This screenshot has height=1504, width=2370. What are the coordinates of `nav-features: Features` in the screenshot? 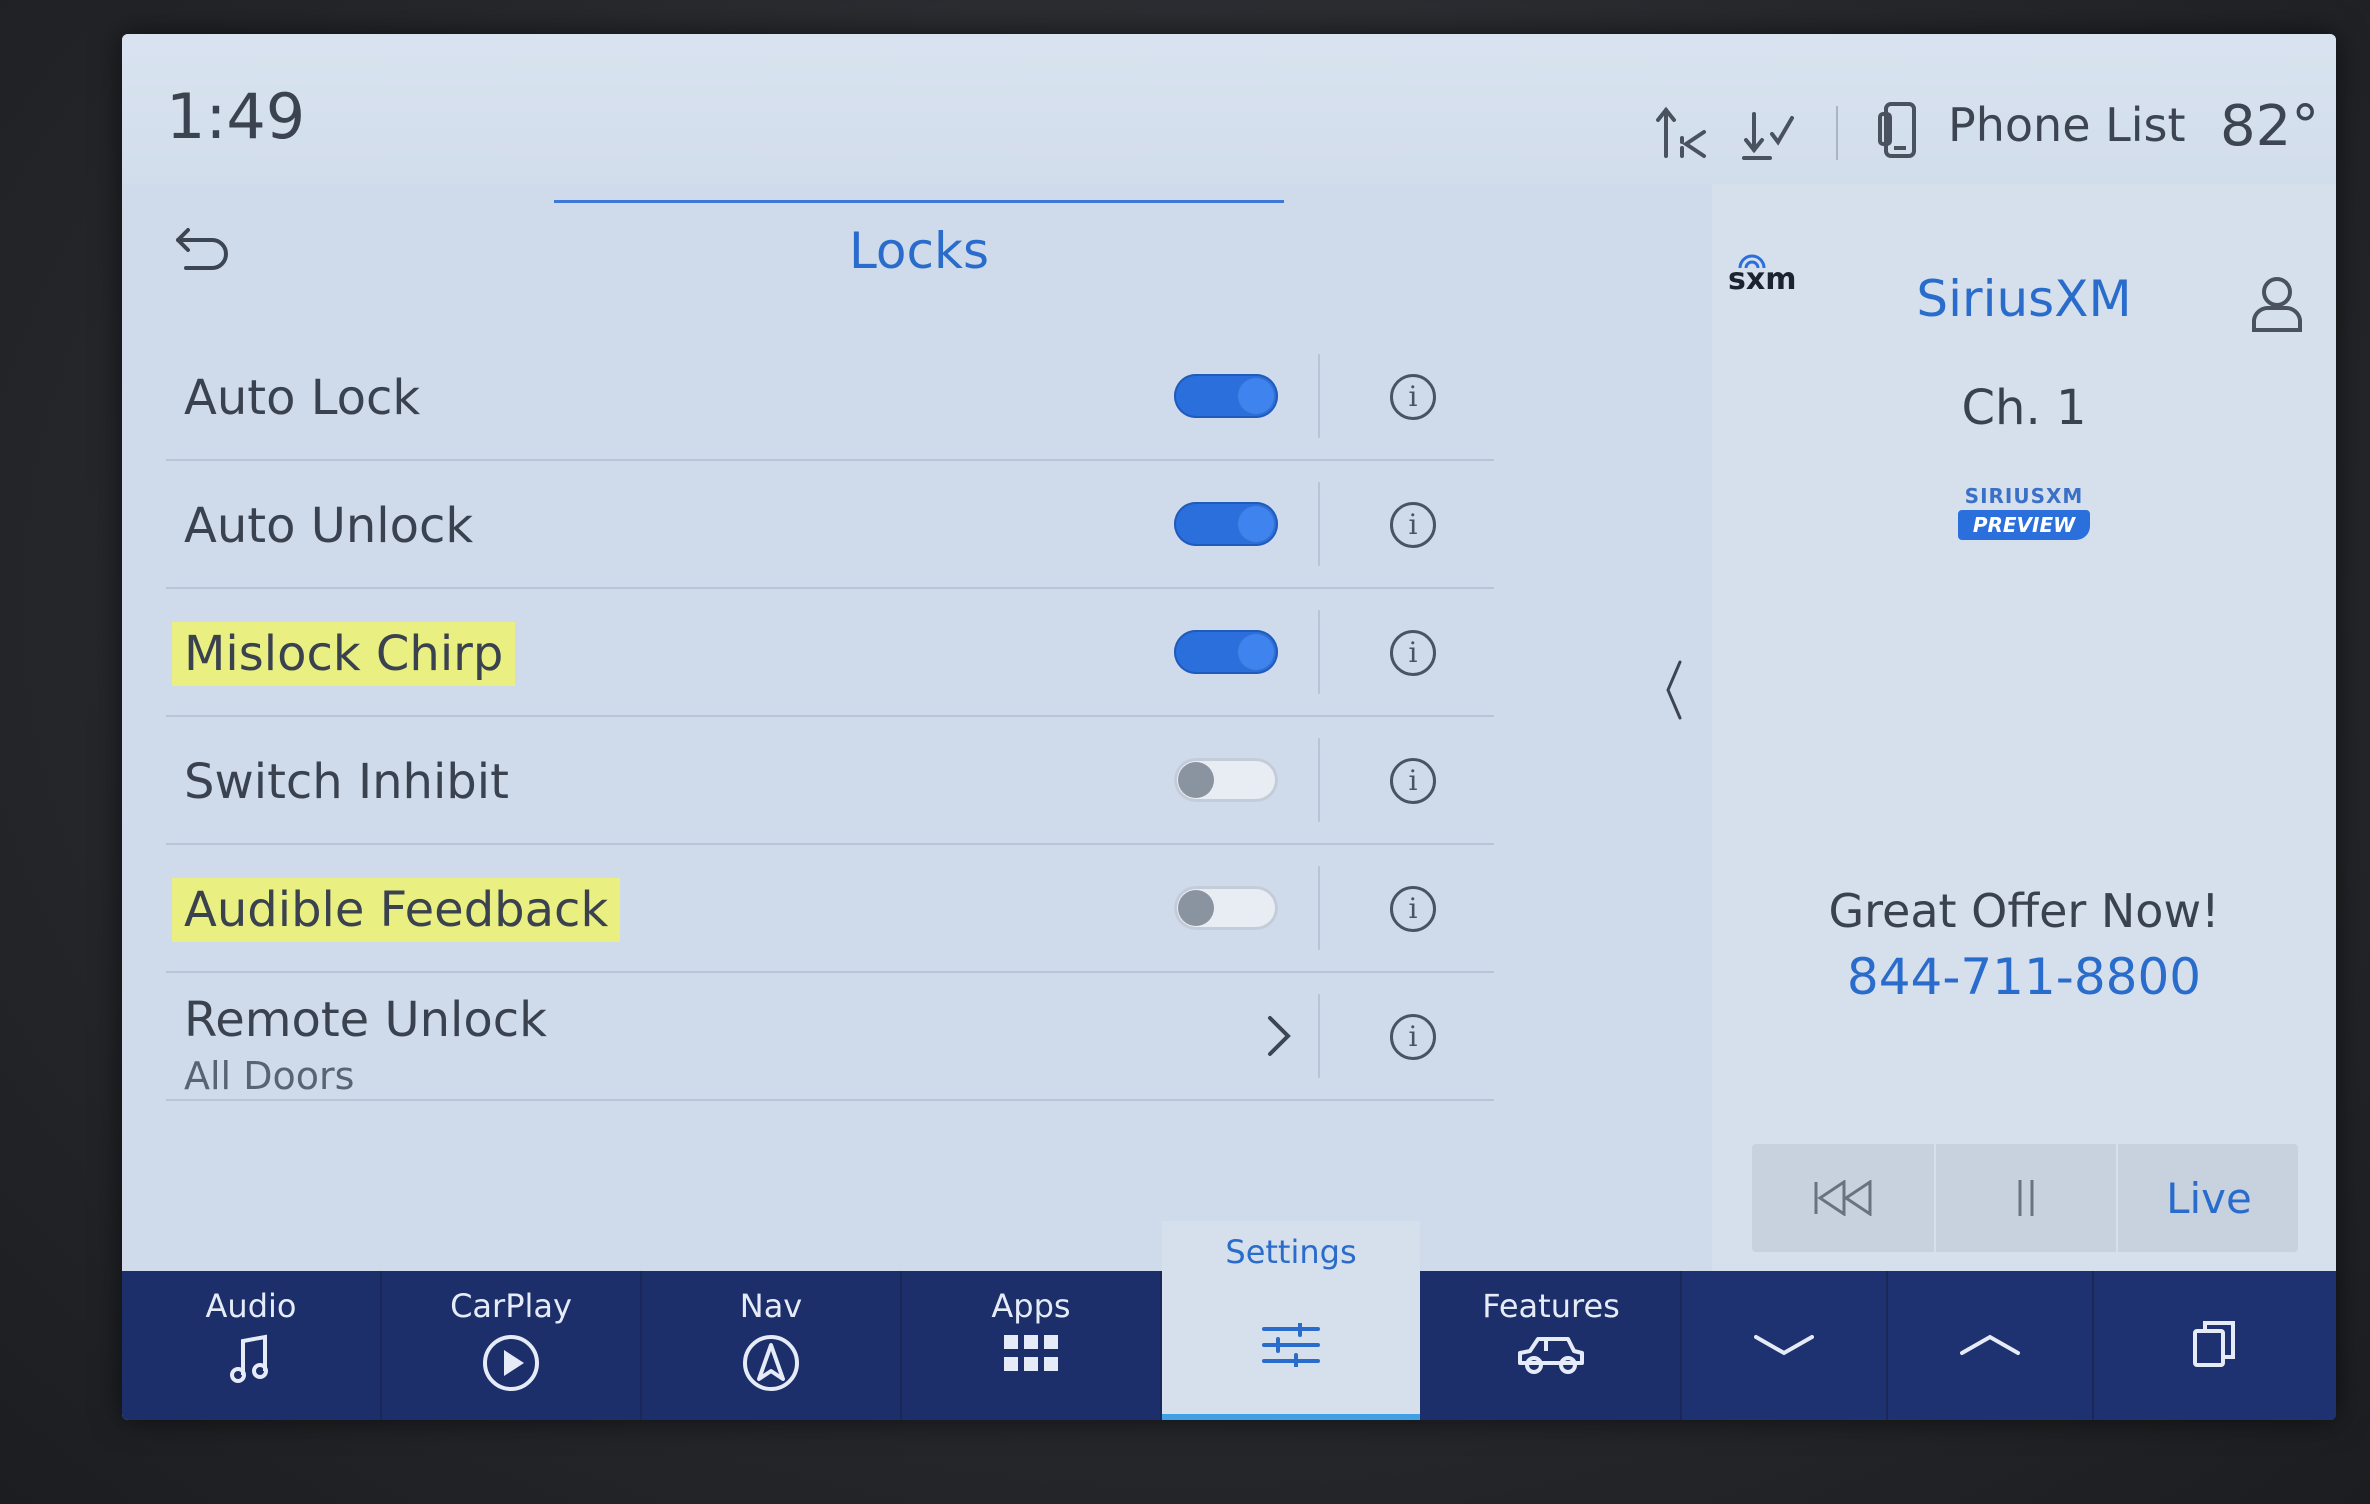 It's located at (1552, 1345).